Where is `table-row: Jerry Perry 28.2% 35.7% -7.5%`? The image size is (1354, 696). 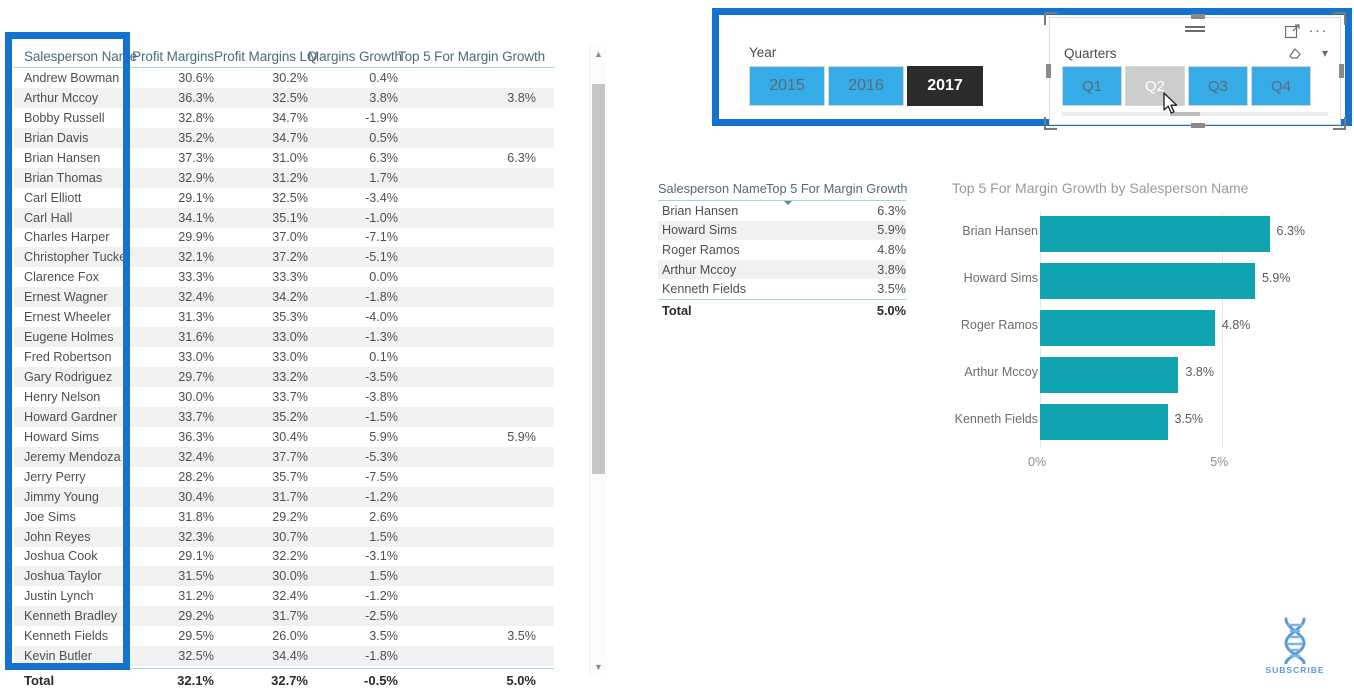 table-row: Jerry Perry 28.2% 35.7% -7.5% is located at coordinates (284, 477).